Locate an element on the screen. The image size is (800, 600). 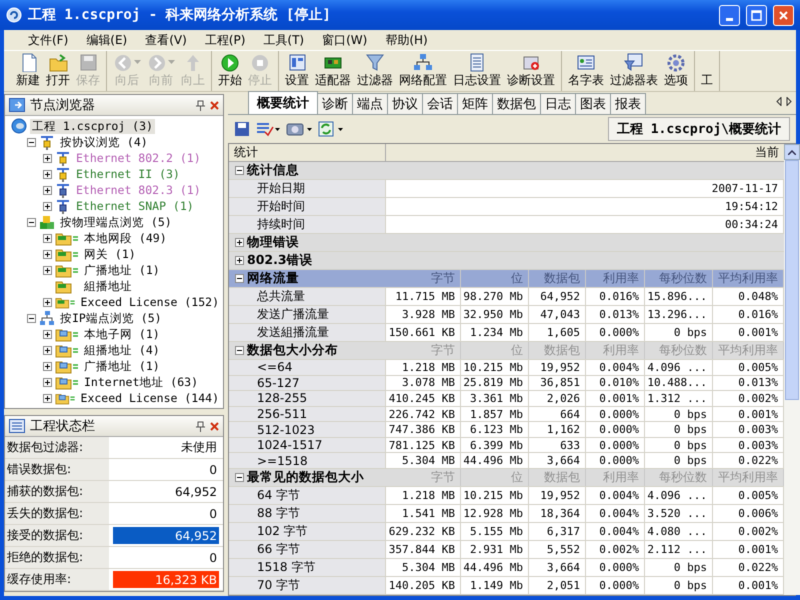
table-cell: 226.742 KB is located at coordinates (423, 414).